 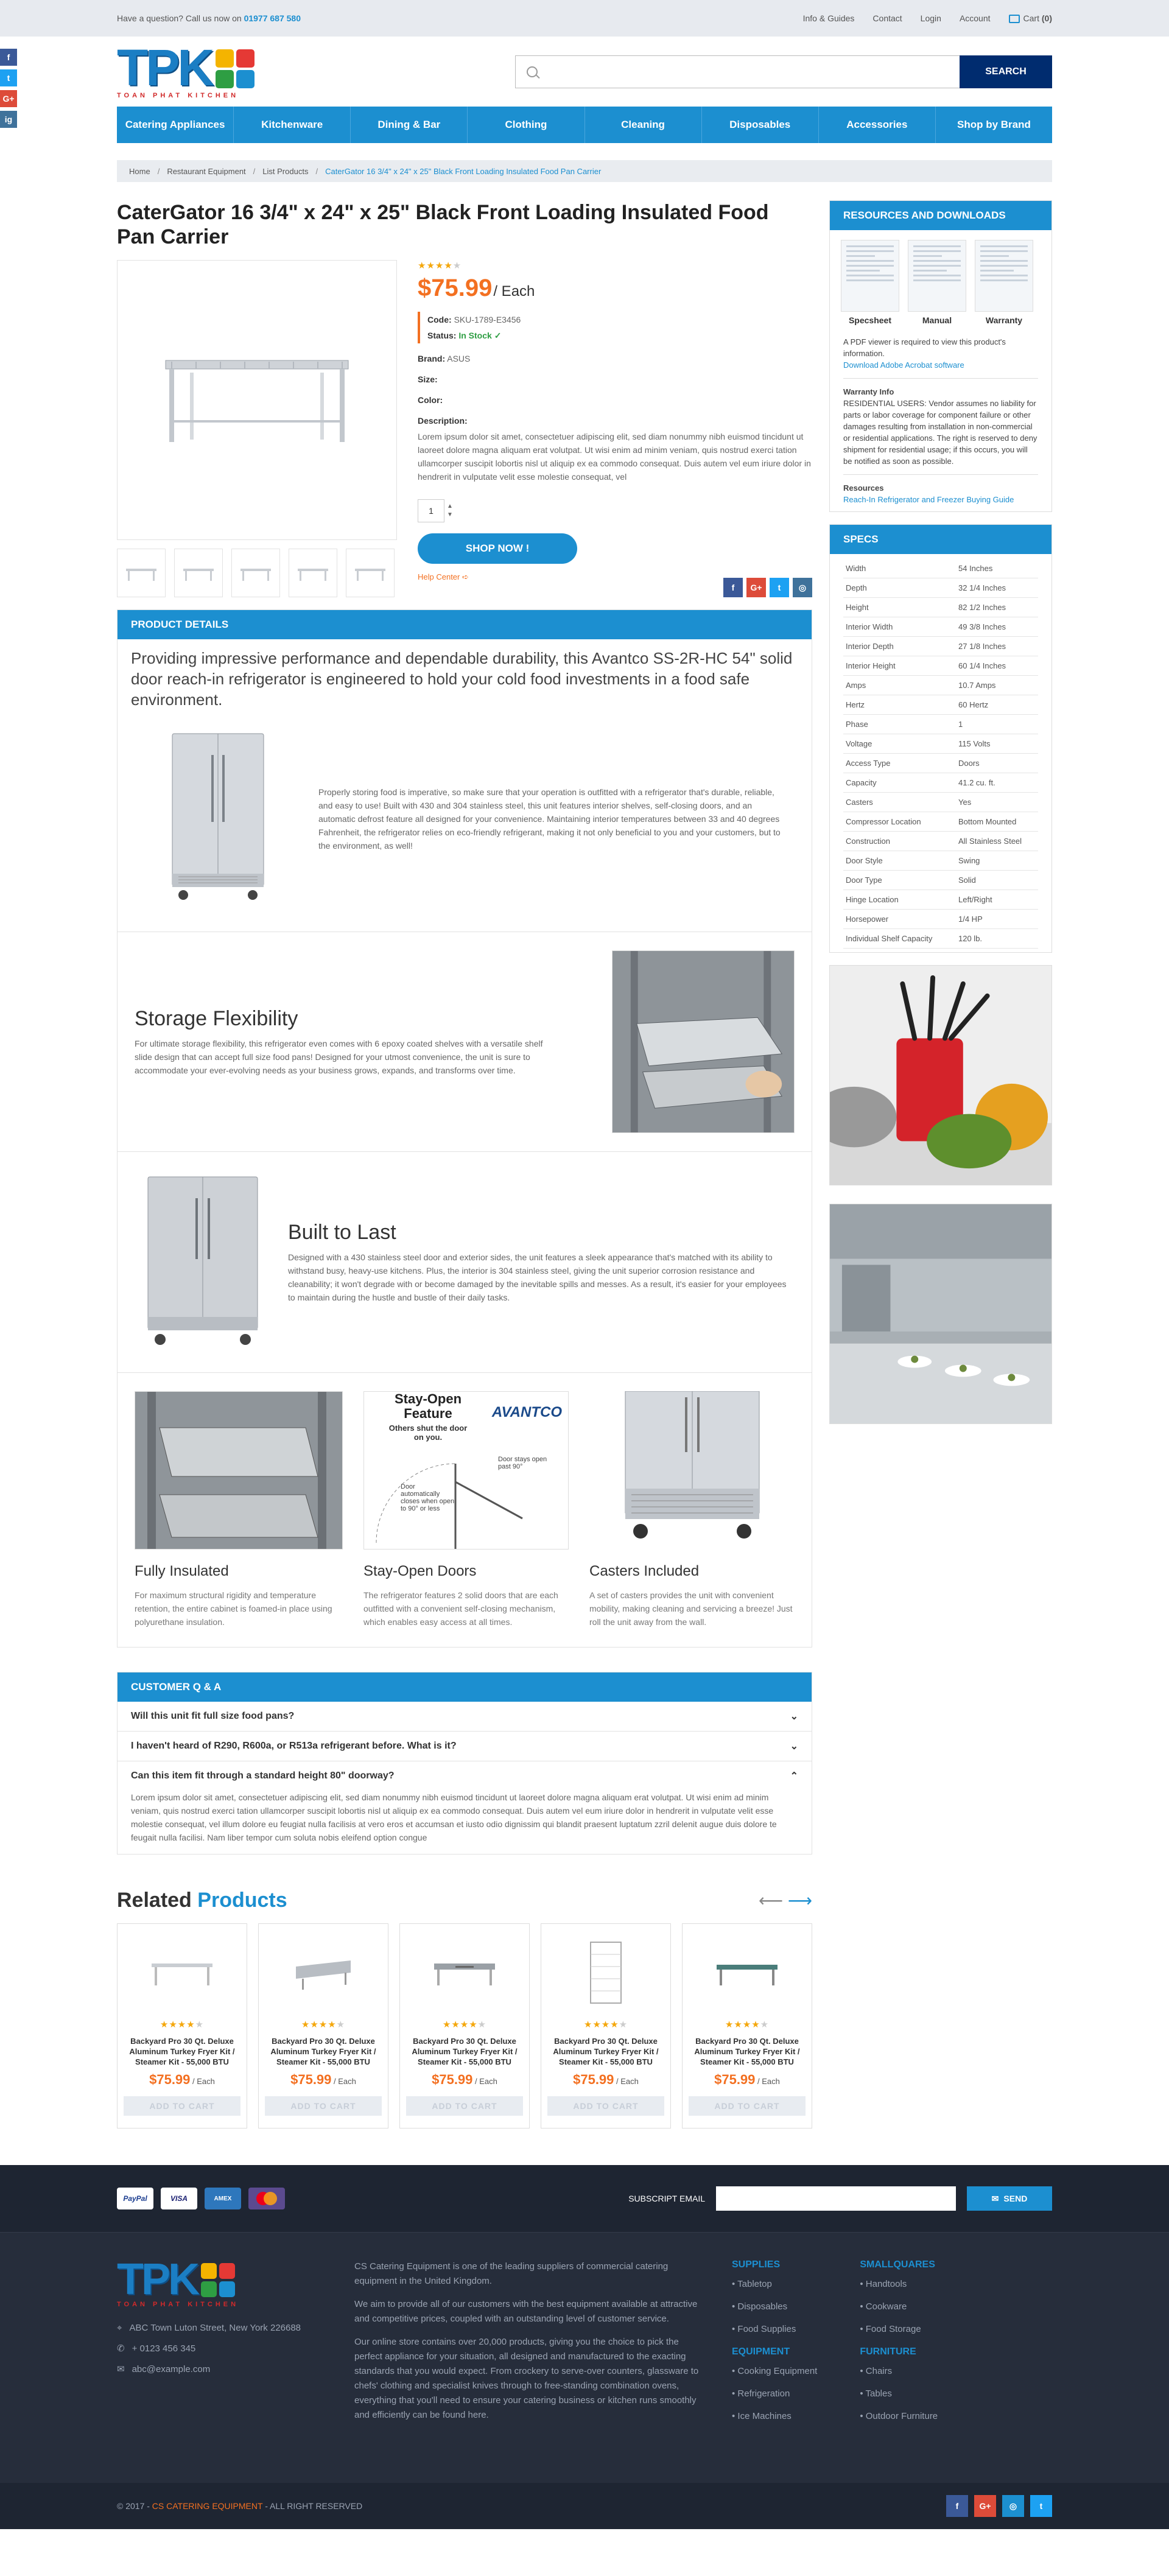 What do you see at coordinates (175, 125) in the screenshot?
I see `nav-catering-appliances: Catering Appliances` at bounding box center [175, 125].